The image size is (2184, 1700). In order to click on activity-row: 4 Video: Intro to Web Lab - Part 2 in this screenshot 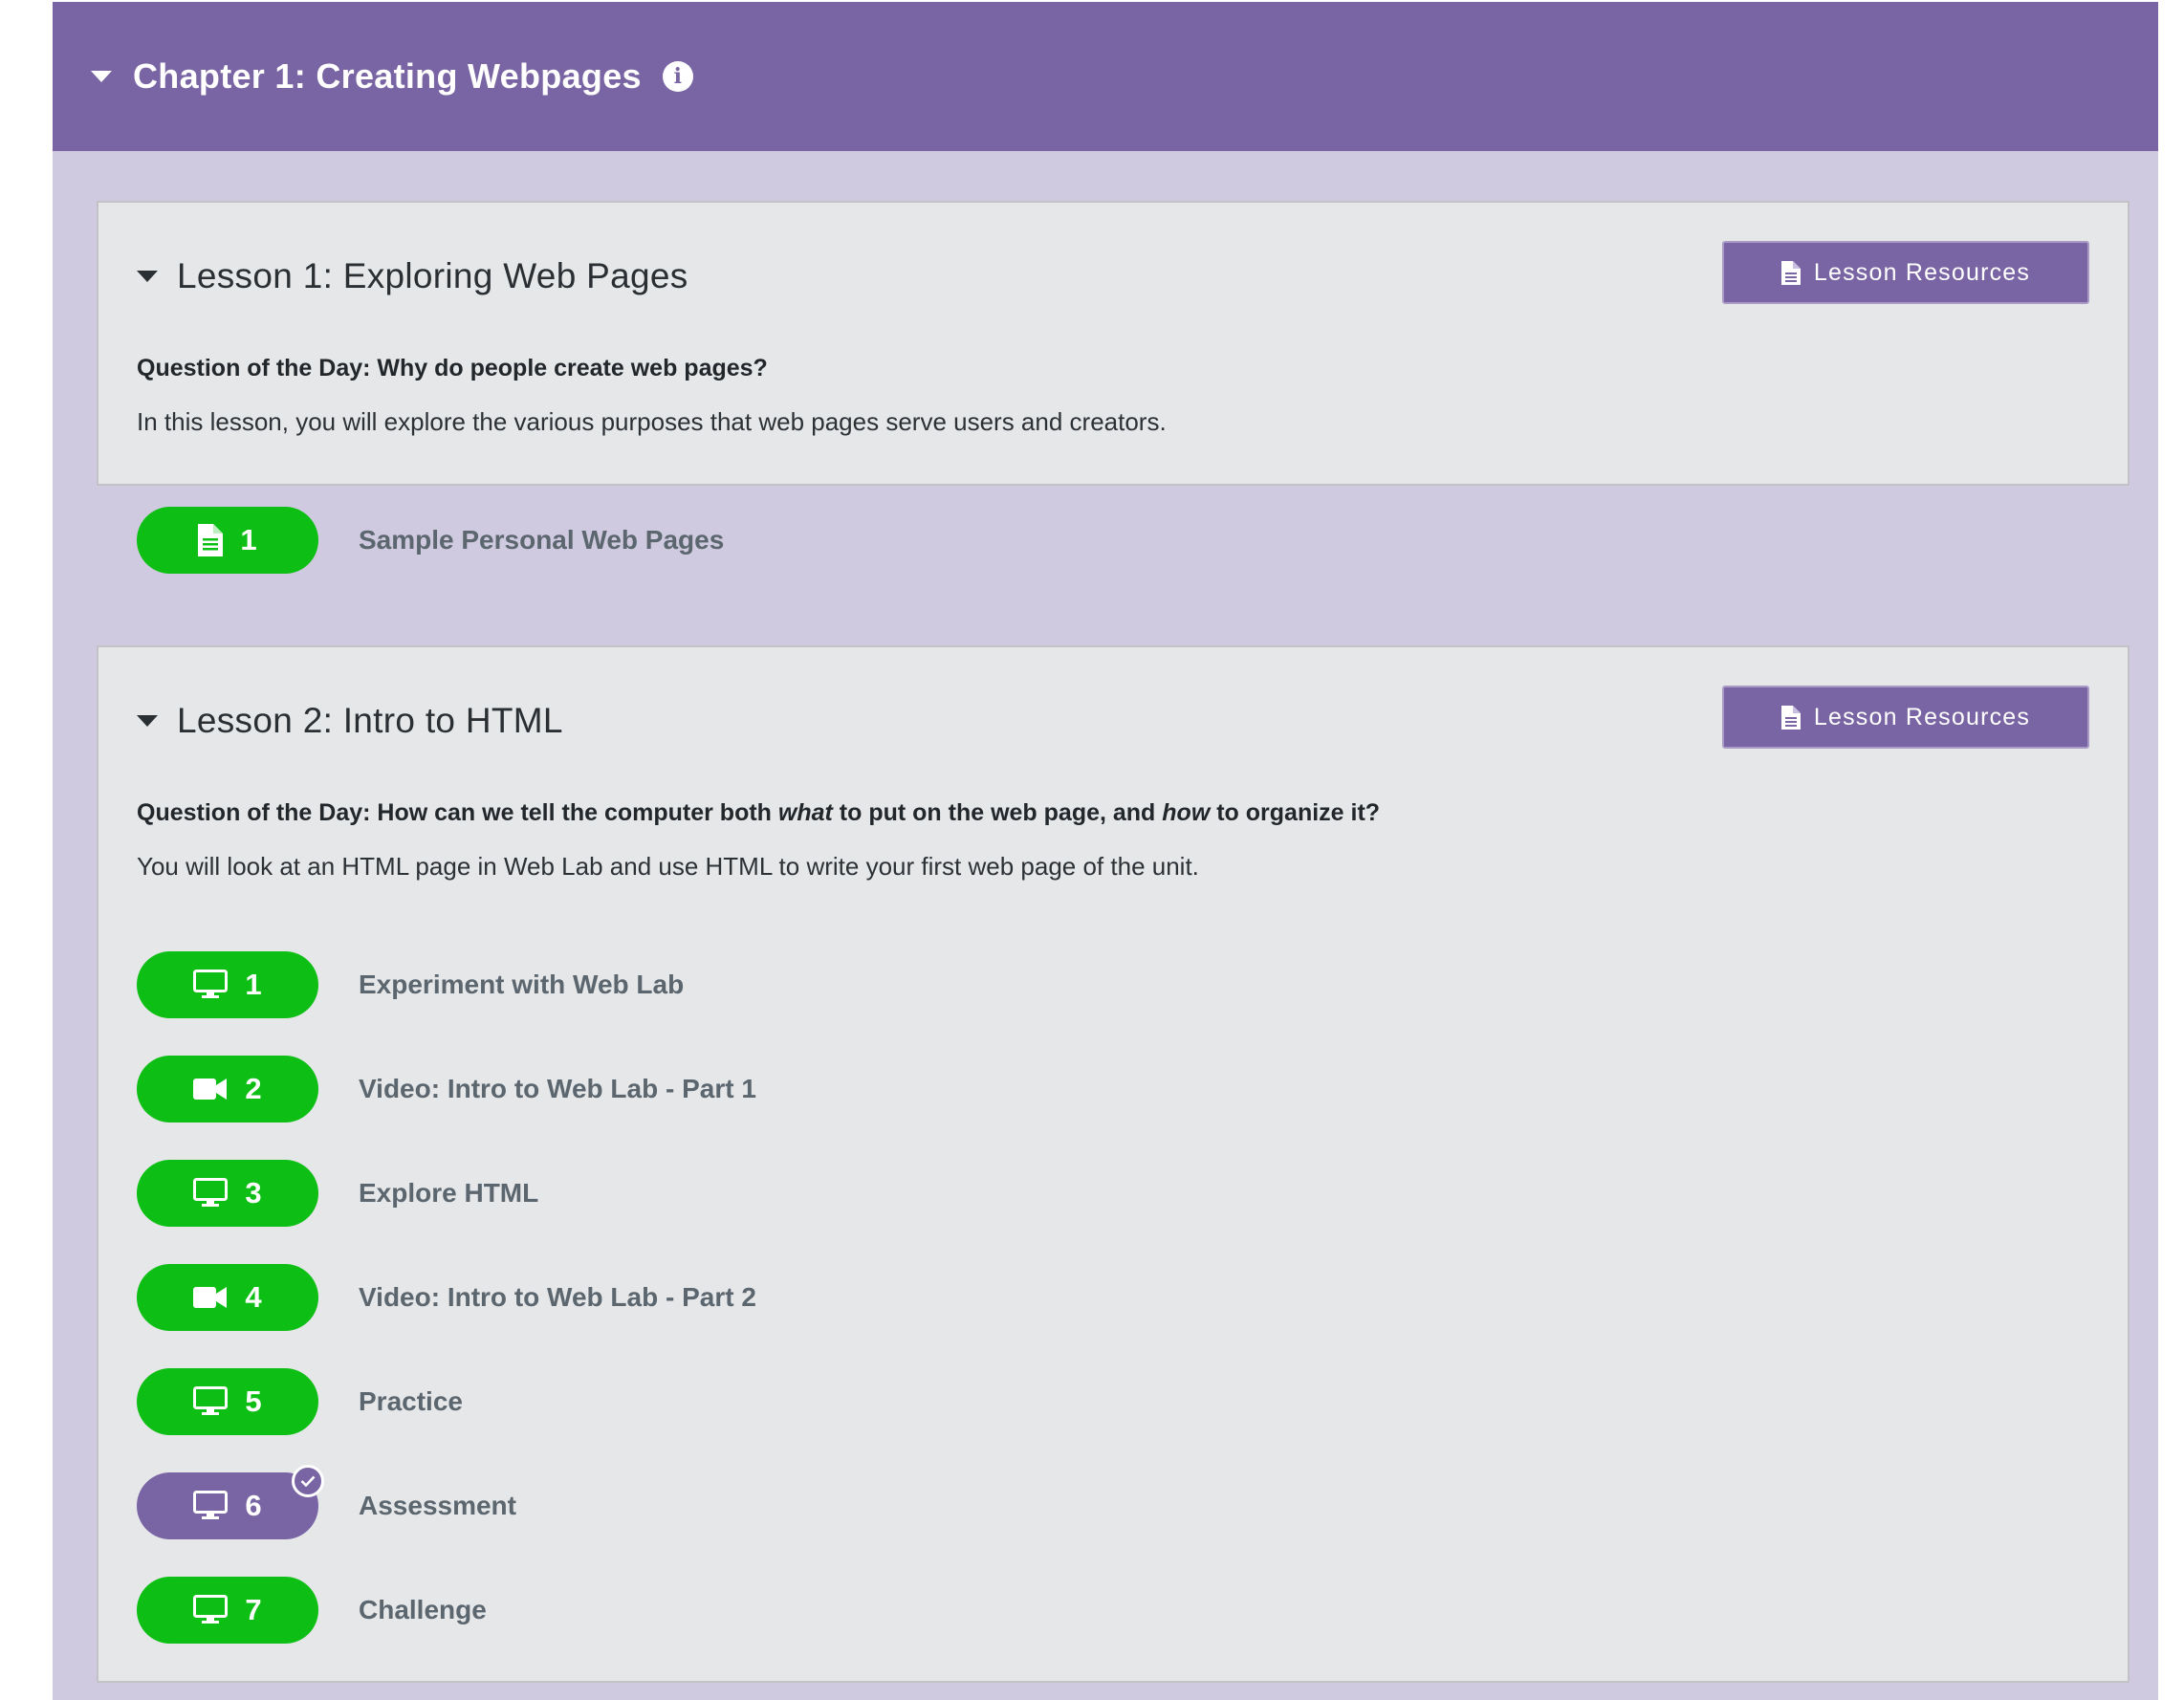, I will do `click(446, 1297)`.